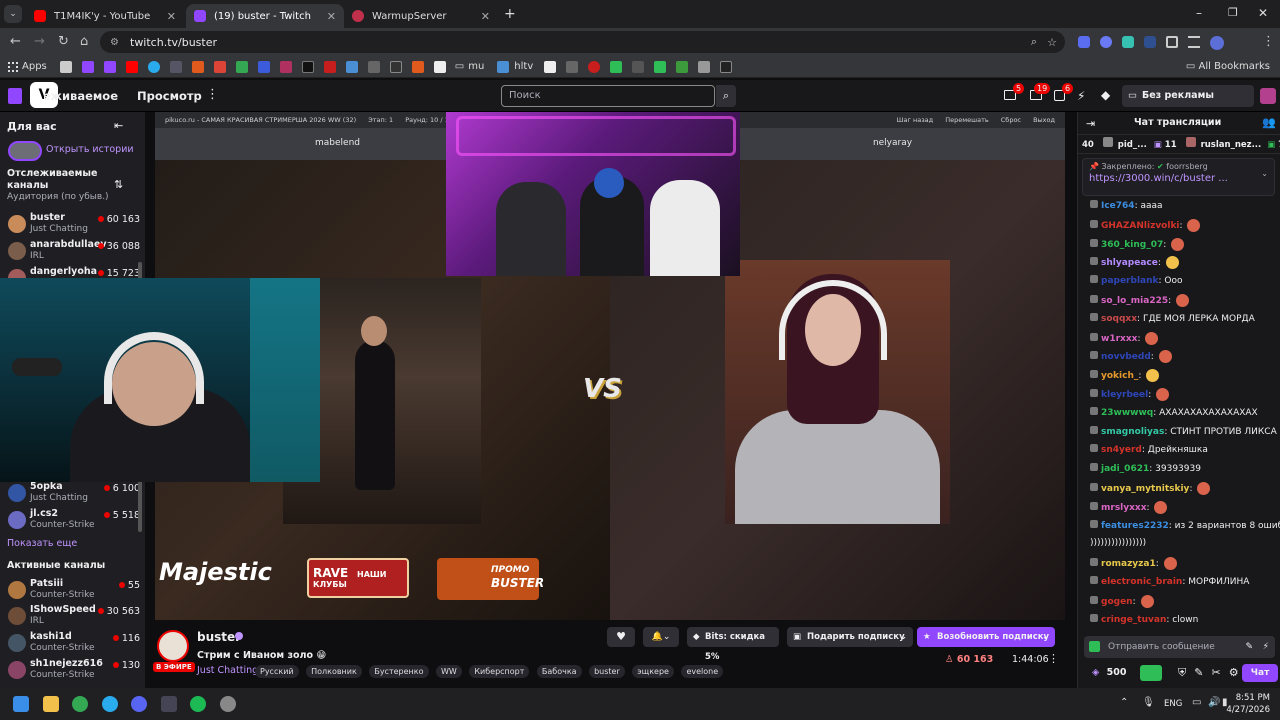 Image resolution: width=1280 pixels, height=720 pixels. I want to click on spotify-icon, so click(198, 704).